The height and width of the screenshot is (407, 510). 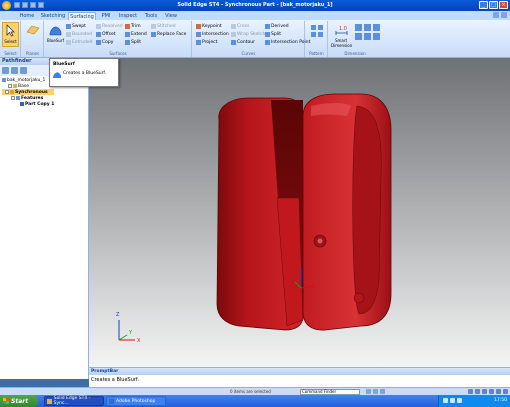 What do you see at coordinates (23, 70) in the screenshot?
I see `layers-icon` at bounding box center [23, 70].